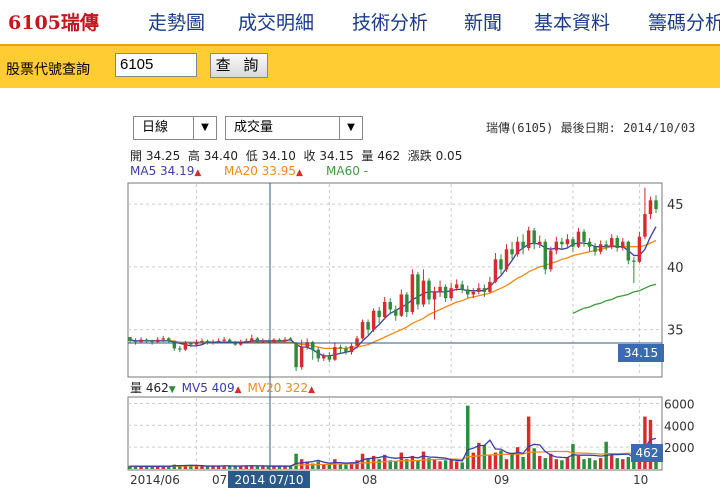 This screenshot has width=720, height=495. Describe the element at coordinates (149, 388) in the screenshot. I see `vol-value: 量 462` at that location.